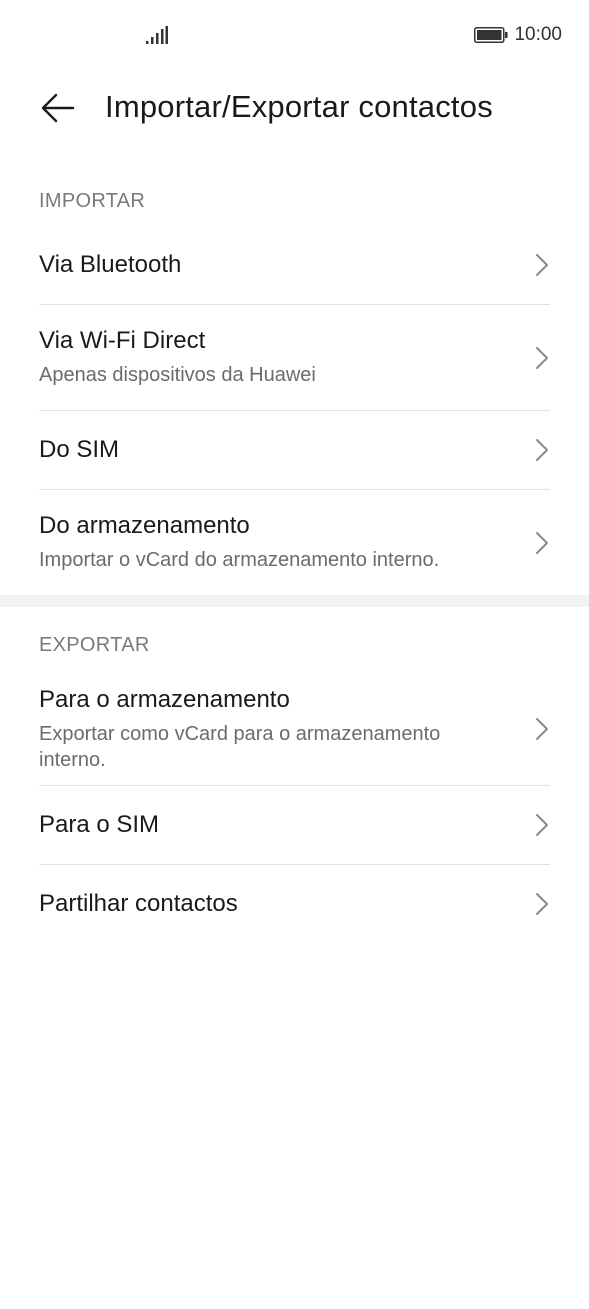  I want to click on battery-full-icon, so click(491, 35).